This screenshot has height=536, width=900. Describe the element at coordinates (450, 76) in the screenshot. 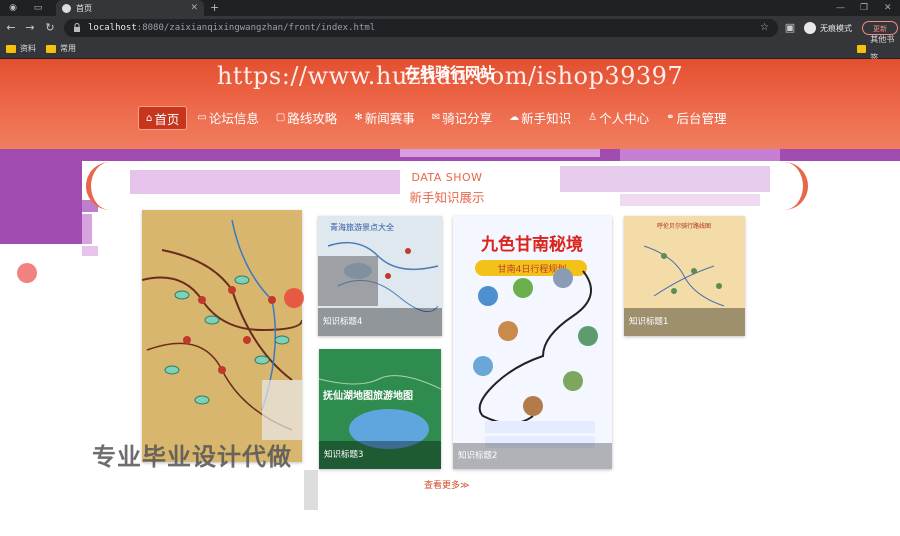

I see `watermark-url: https://www.huzhan.com/ishop39397` at that location.